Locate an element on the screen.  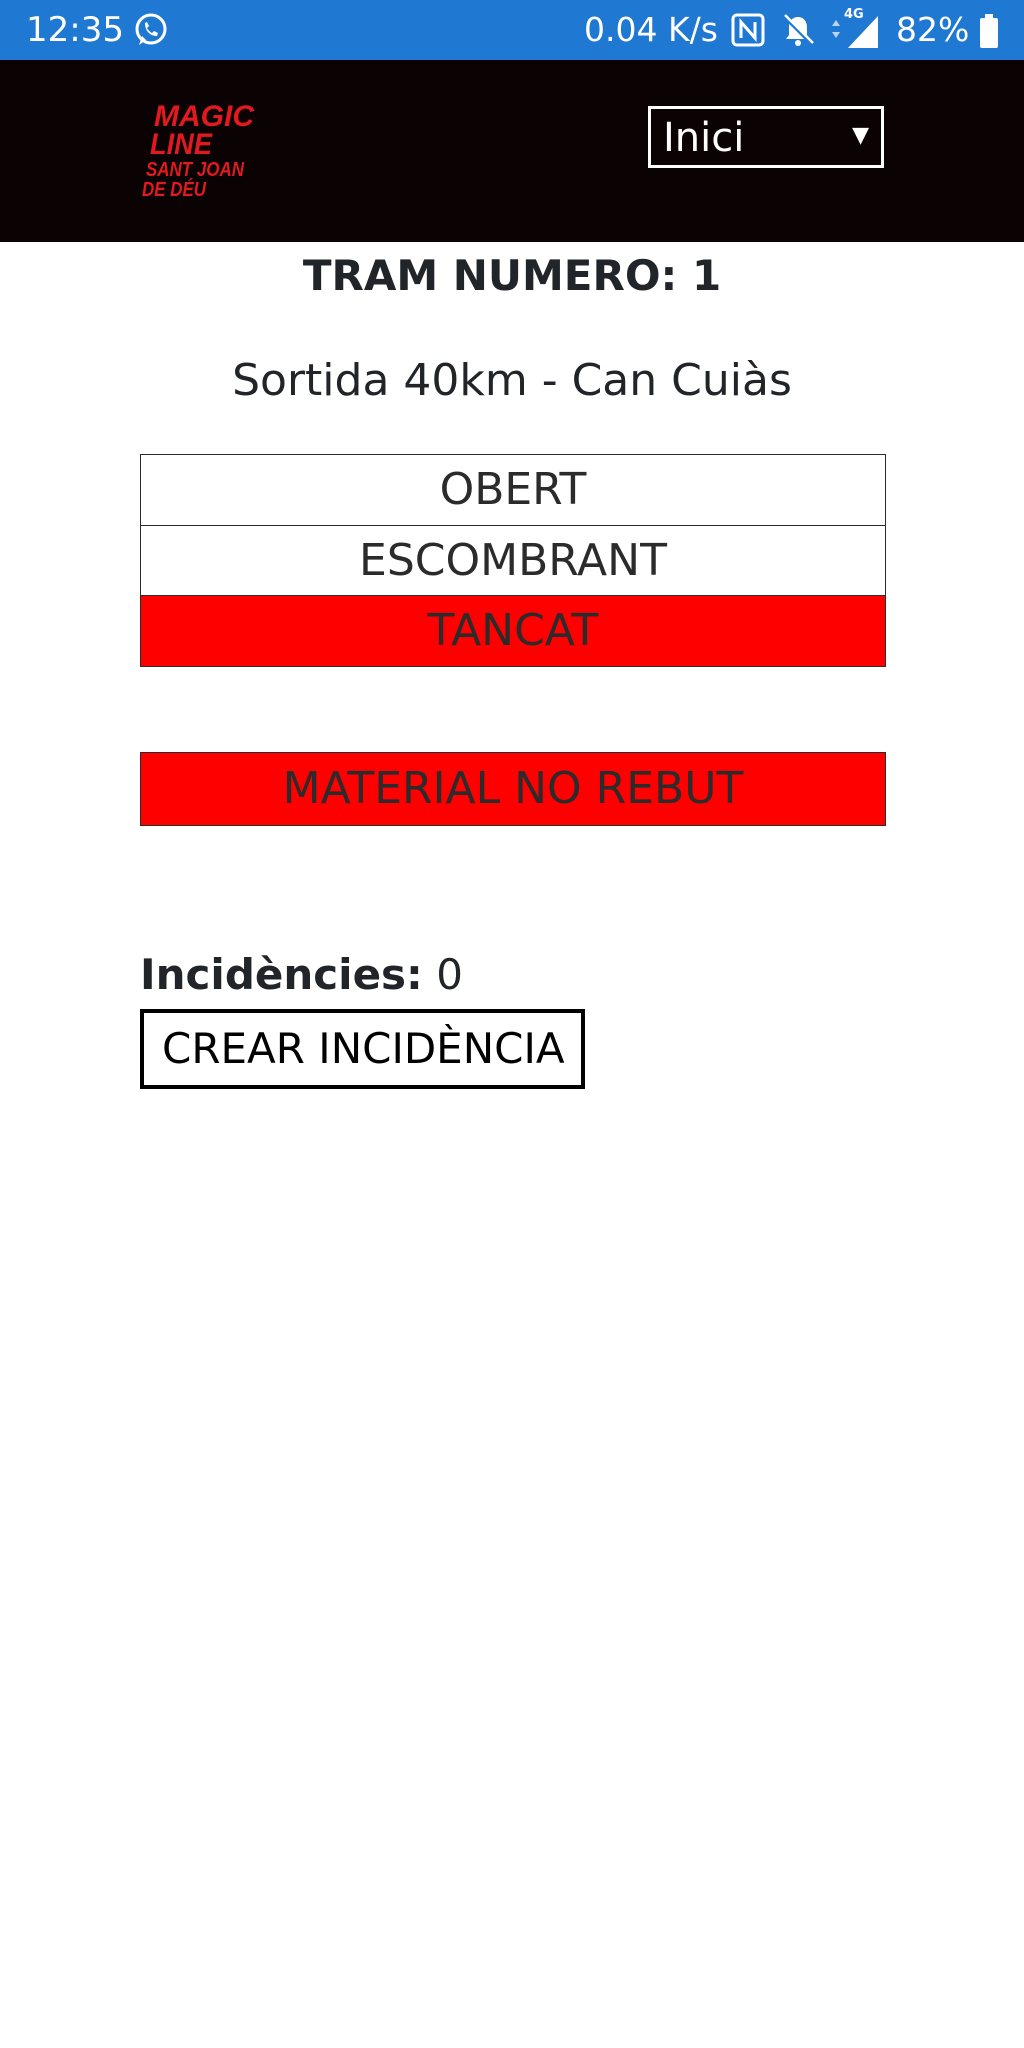
svg-text: SANT JOAN is located at coordinates (195, 170).